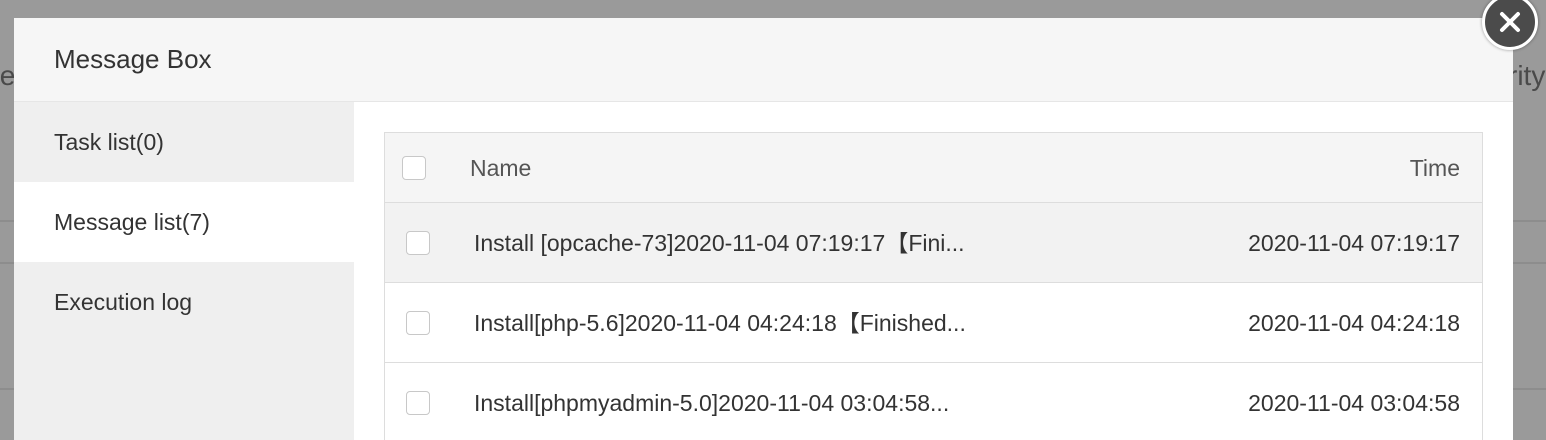 The image size is (1546, 440). Describe the element at coordinates (1354, 323) in the screenshot. I see `message-time: 2020-11-04 04:24:18` at that location.